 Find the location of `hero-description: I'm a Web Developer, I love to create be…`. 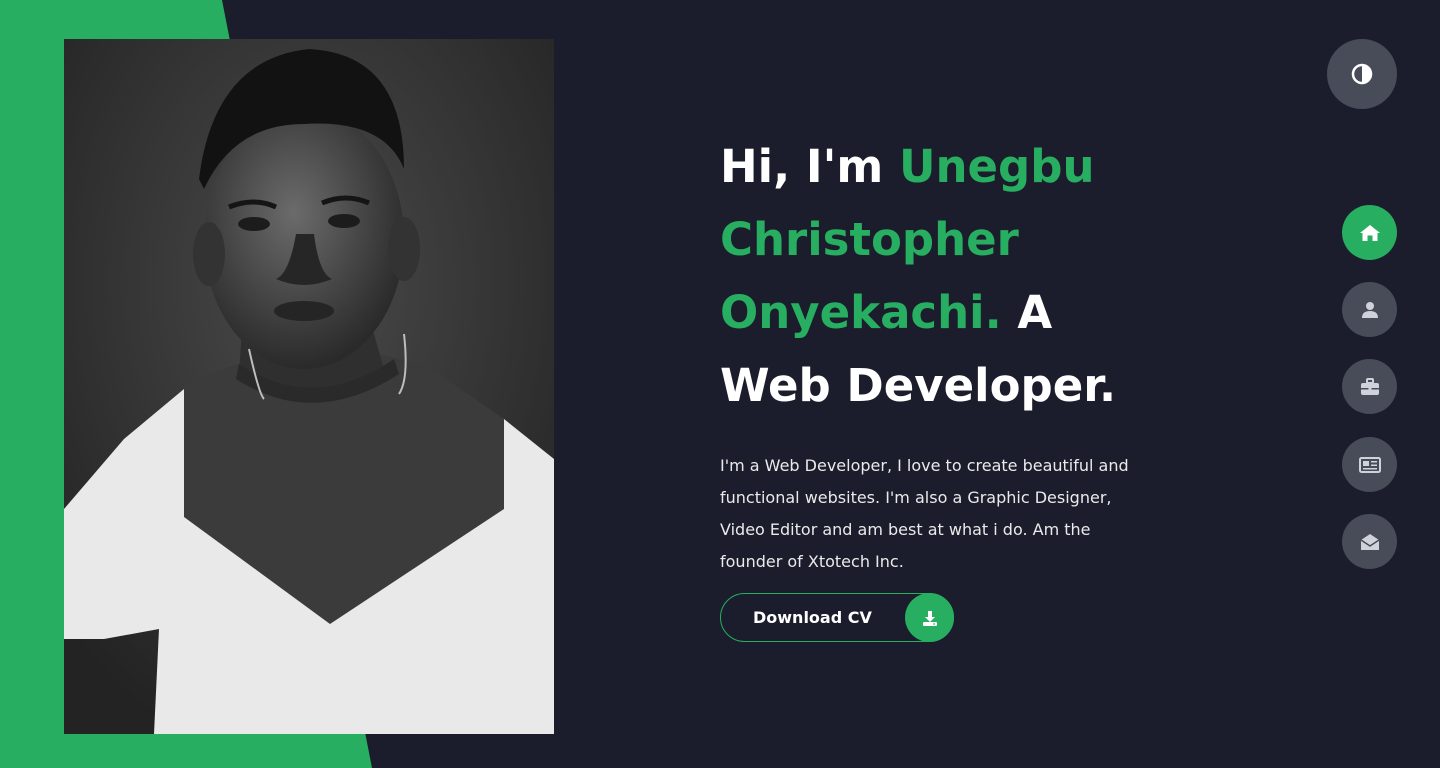

hero-description: I'm a Web Developer, I love to create be… is located at coordinates (924, 513).